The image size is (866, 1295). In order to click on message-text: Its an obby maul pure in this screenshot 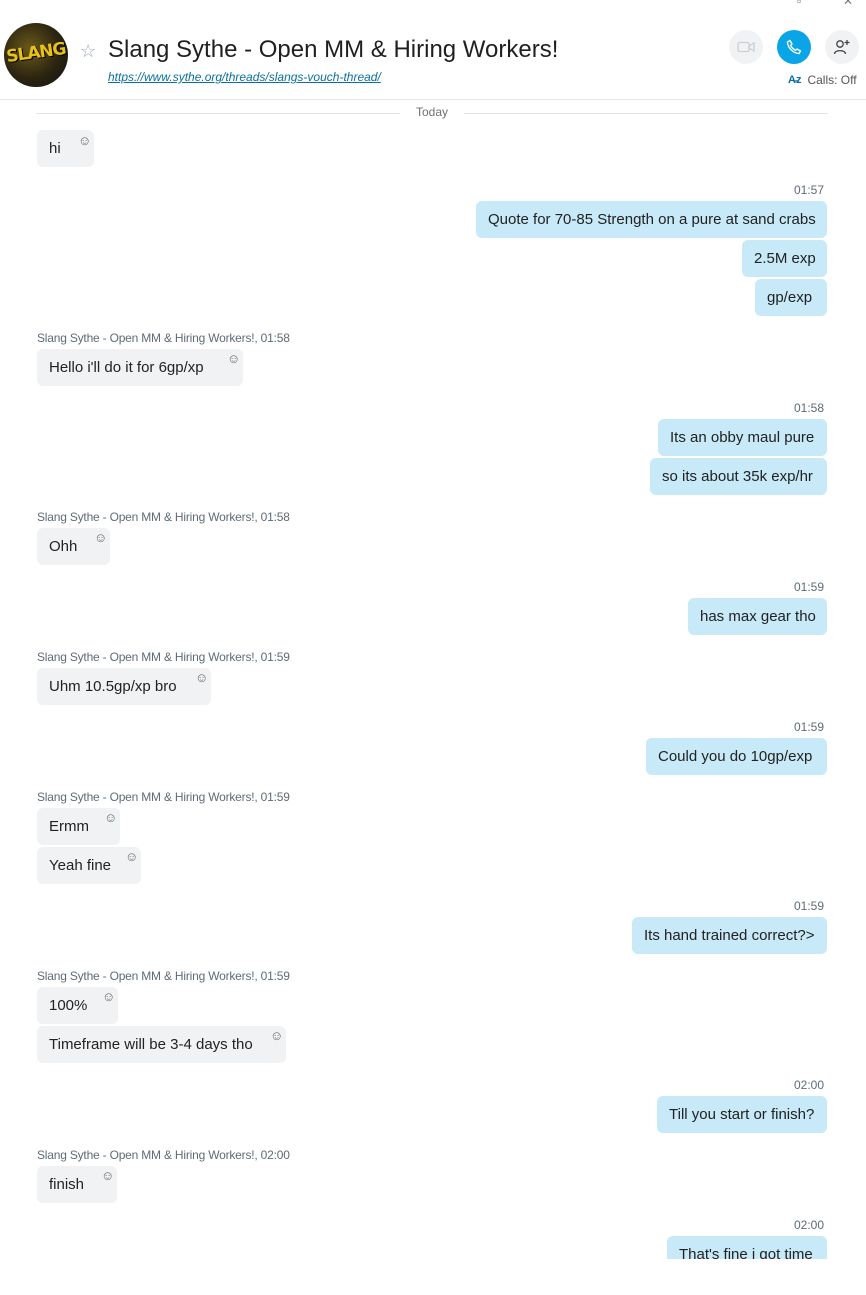, I will do `click(742, 437)`.